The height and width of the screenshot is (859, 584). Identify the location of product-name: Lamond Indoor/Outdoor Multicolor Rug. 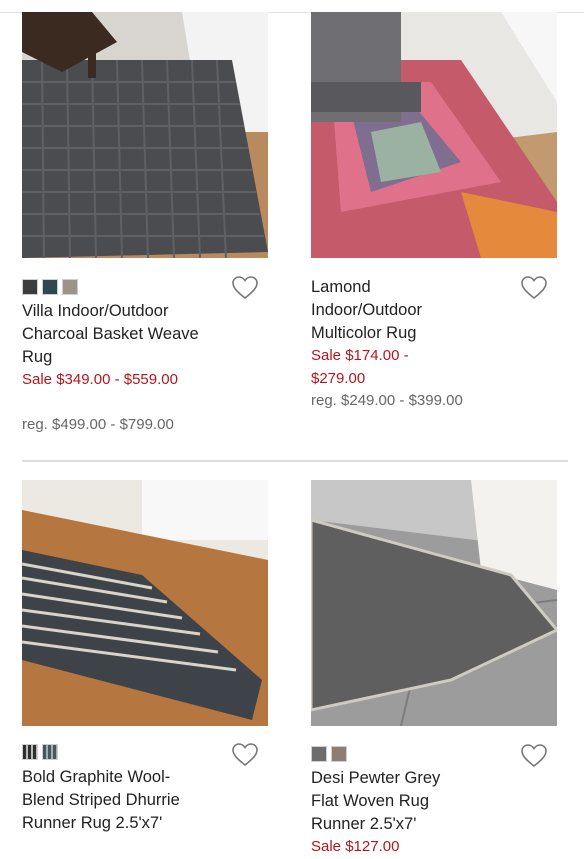
(386, 310).